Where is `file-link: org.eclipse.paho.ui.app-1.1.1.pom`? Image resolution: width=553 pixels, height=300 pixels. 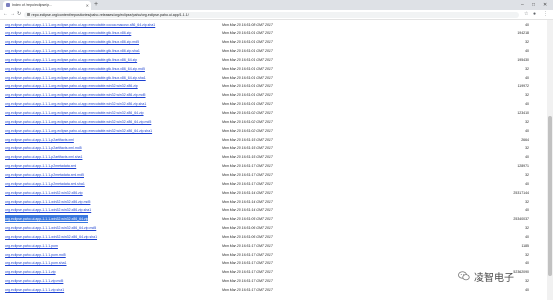
file-link: org.eclipse.paho.ui.app-1.1.1.pom is located at coordinates (31, 246).